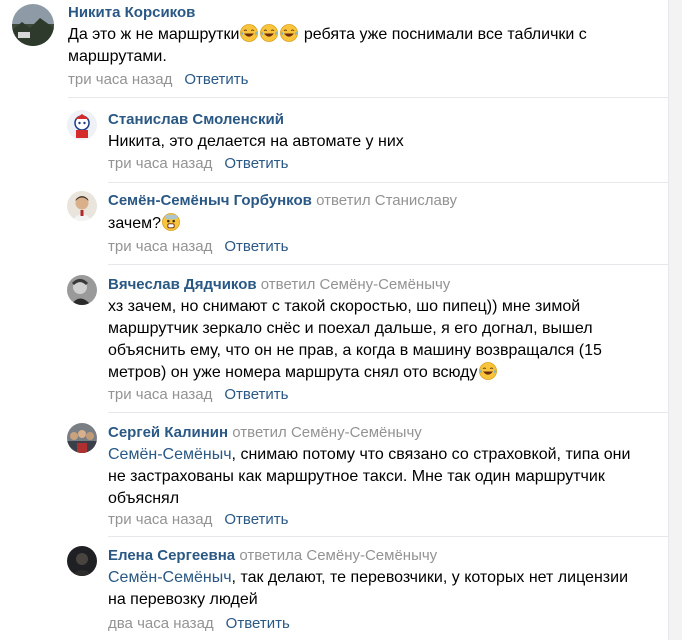  I want to click on comment-header: Сергей Калинин ответил Семёну-Семёнычу, so click(265, 433).